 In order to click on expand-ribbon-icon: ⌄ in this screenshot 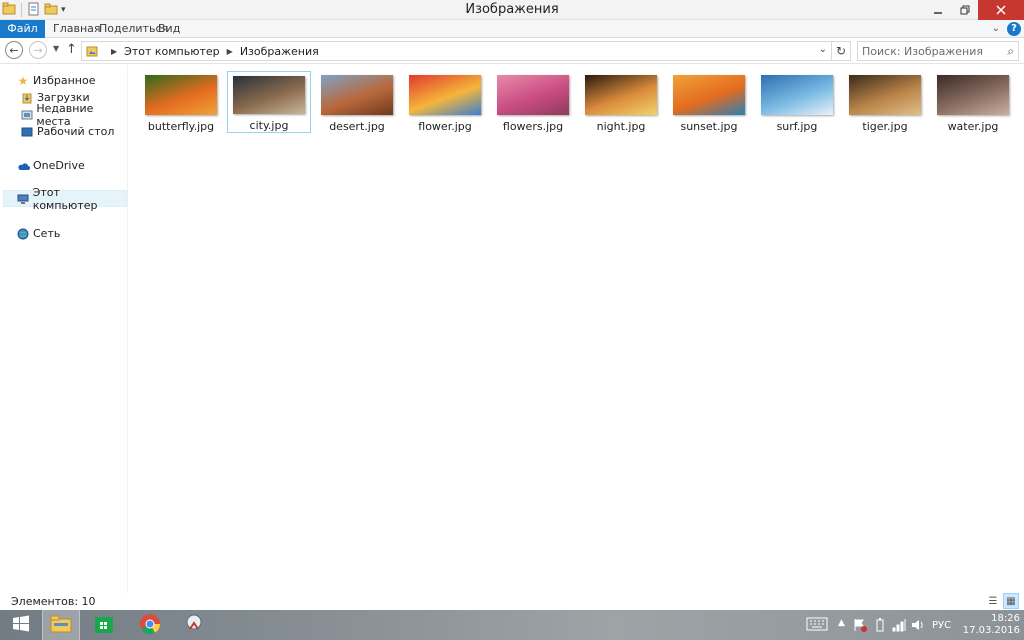, I will do `click(996, 28)`.